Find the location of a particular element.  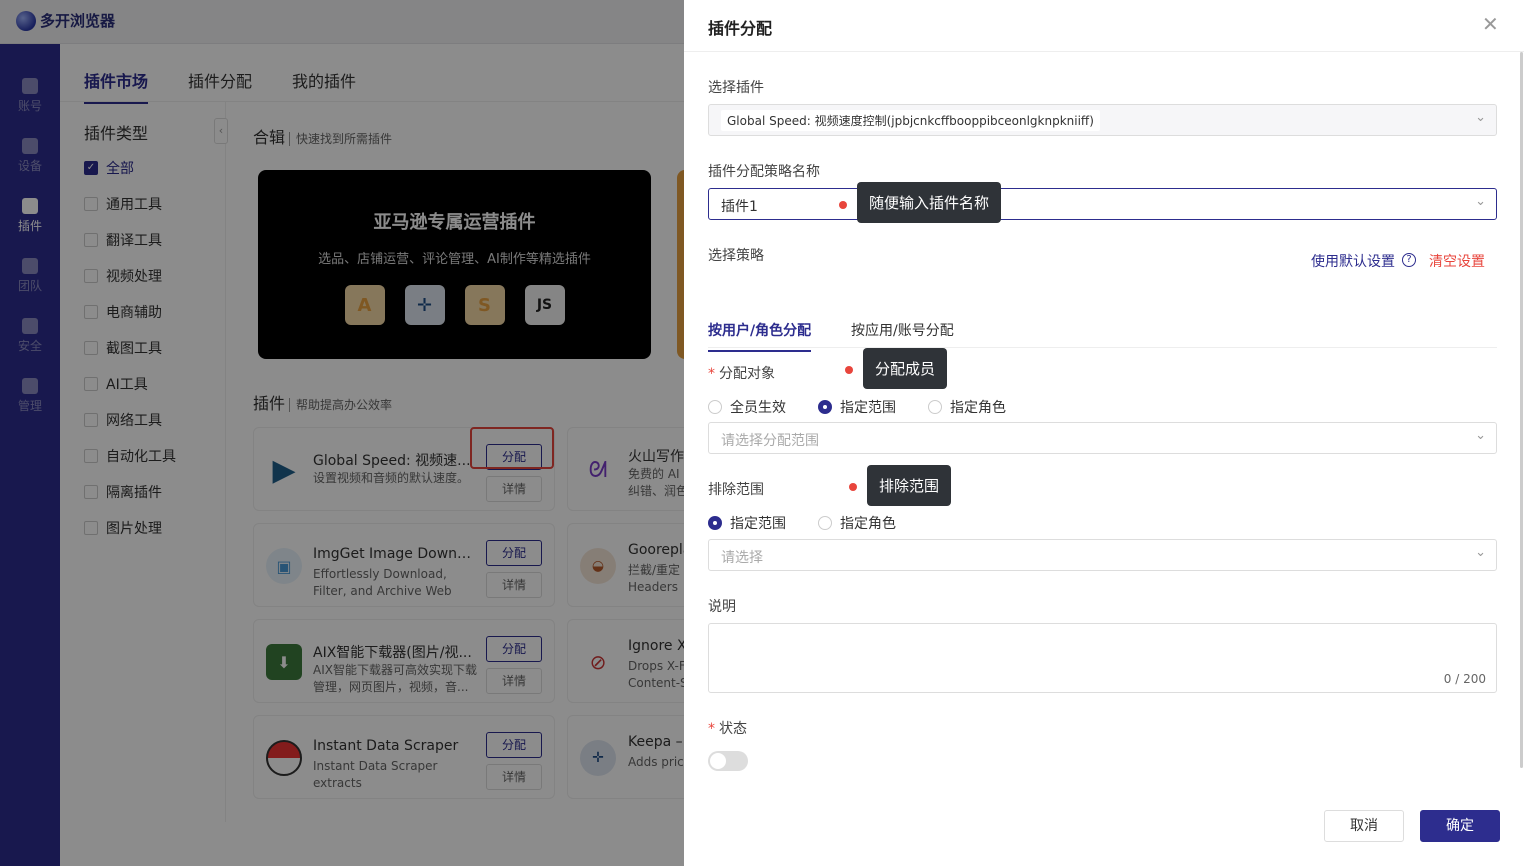

confirm-button: 确定 is located at coordinates (1460, 826).